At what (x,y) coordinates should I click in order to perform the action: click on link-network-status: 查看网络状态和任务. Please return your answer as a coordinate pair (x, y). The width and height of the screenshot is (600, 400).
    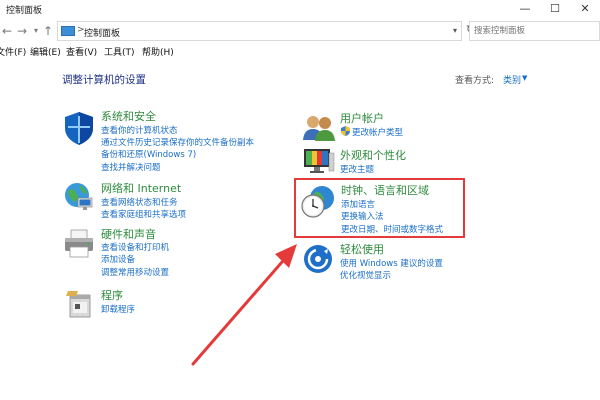
    Looking at the image, I should click on (139, 202).